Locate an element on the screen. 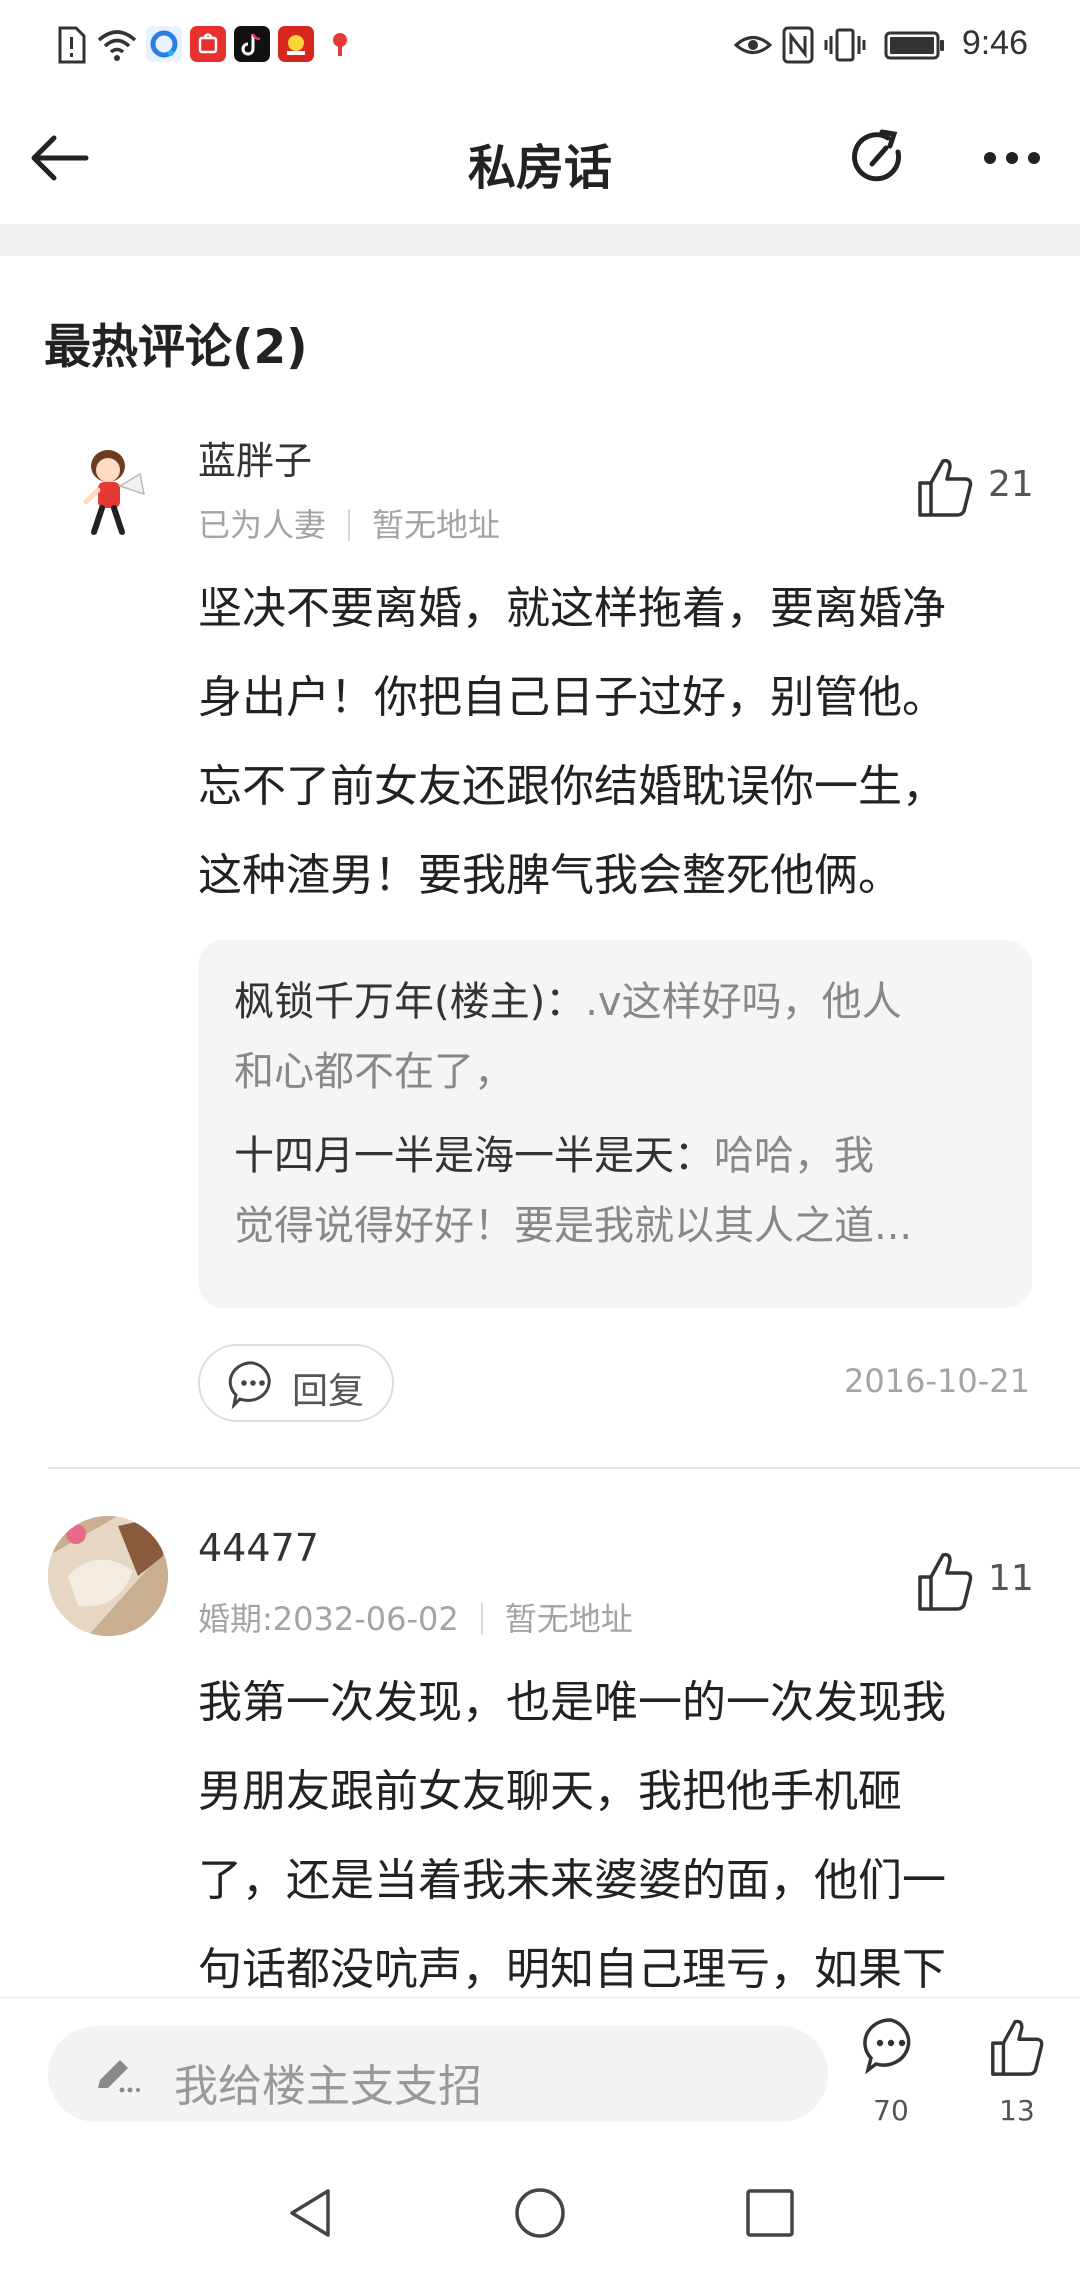 Image resolution: width=1080 pixels, height=2280 pixels. comment-line: 了，还是当着我未来婆婆的面，他们一 is located at coordinates (572, 1880).